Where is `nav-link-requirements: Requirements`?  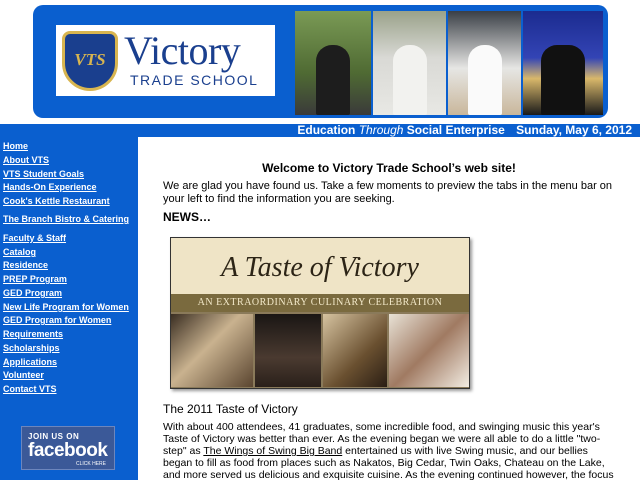
nav-link-requirements: Requirements is located at coordinates (33, 334).